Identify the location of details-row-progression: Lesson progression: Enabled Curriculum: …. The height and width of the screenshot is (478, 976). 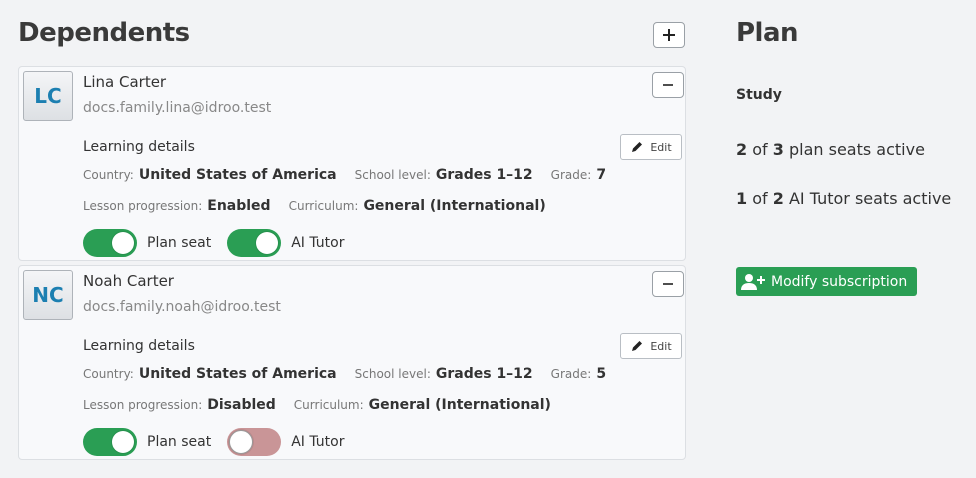
(323, 206).